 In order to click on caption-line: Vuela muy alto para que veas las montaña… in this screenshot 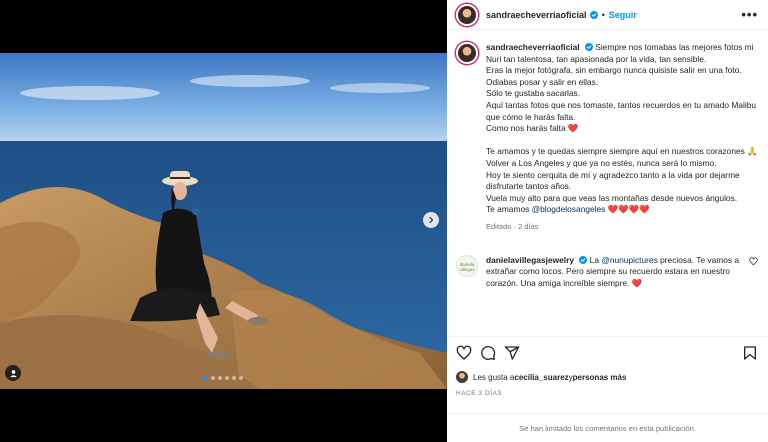, I will do `click(612, 197)`.